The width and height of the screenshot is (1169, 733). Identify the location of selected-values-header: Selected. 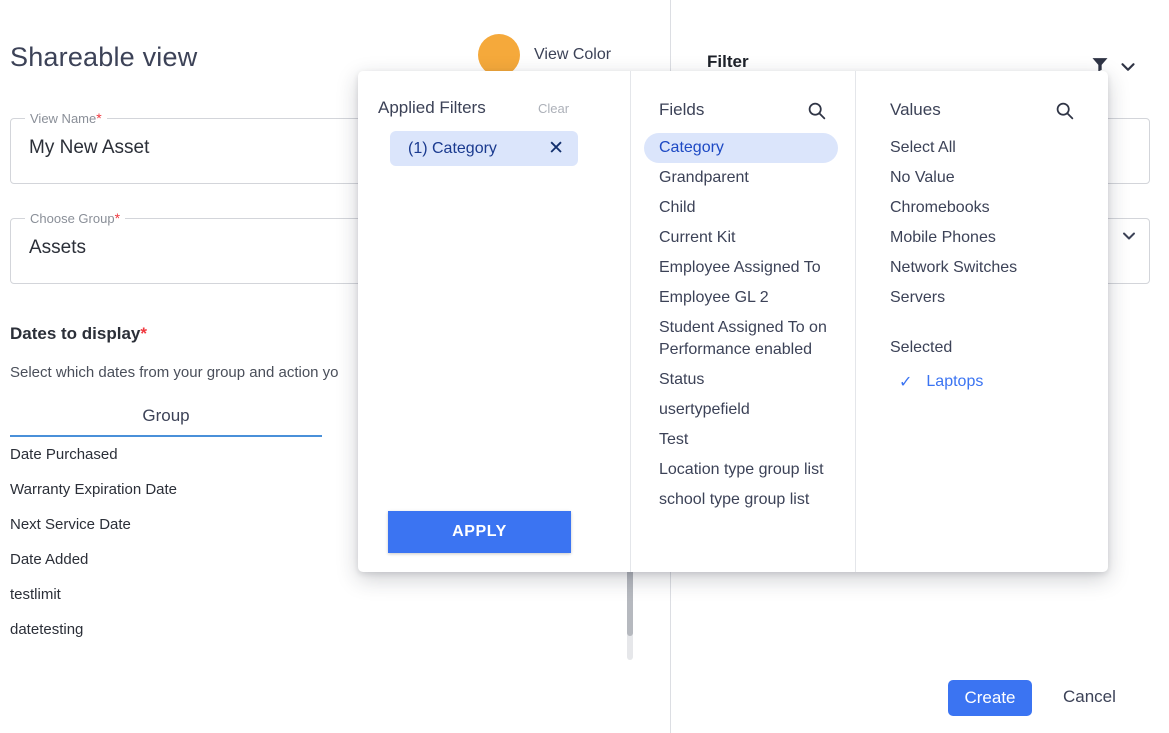
(921, 347).